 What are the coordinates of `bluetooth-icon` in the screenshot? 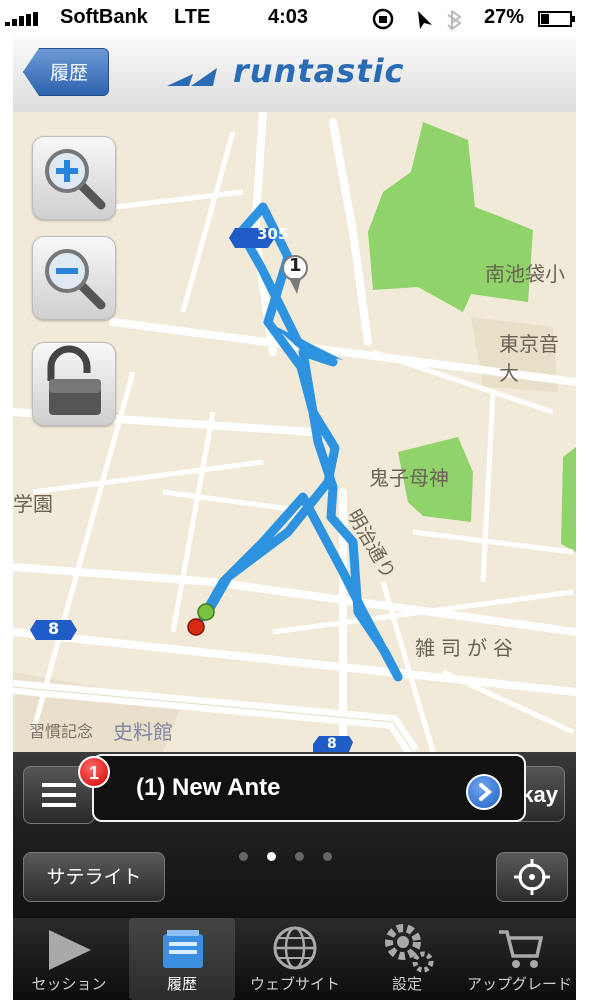 It's located at (454, 20).